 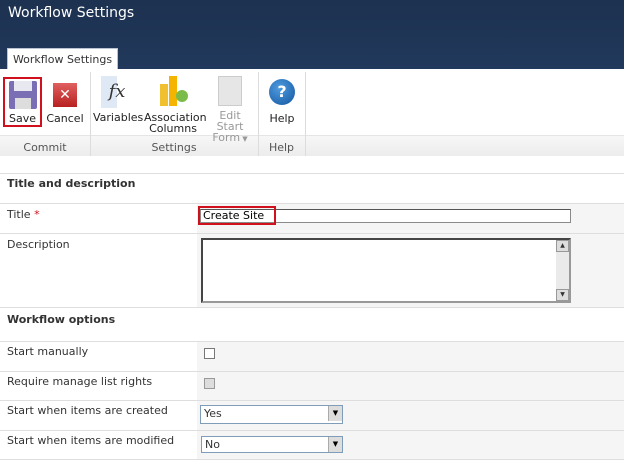 What do you see at coordinates (22, 95) in the screenshot?
I see `floppy-disk-icon` at bounding box center [22, 95].